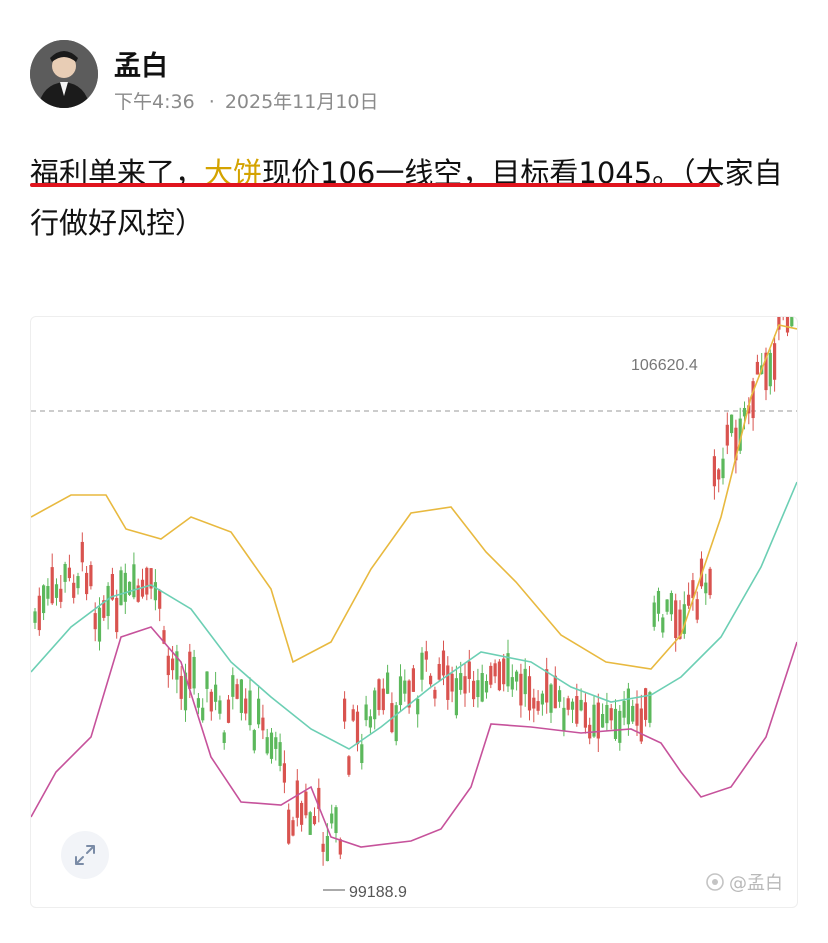 The height and width of the screenshot is (943, 828). Describe the element at coordinates (154, 102) in the screenshot. I see `post-time: 下午4:36` at that location.